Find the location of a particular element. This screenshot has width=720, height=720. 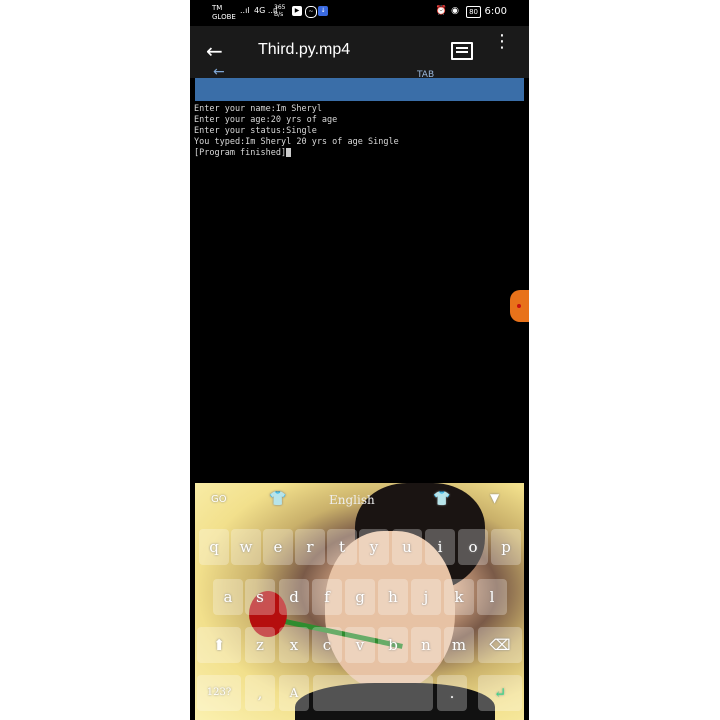

language-label: English is located at coordinates (352, 500).